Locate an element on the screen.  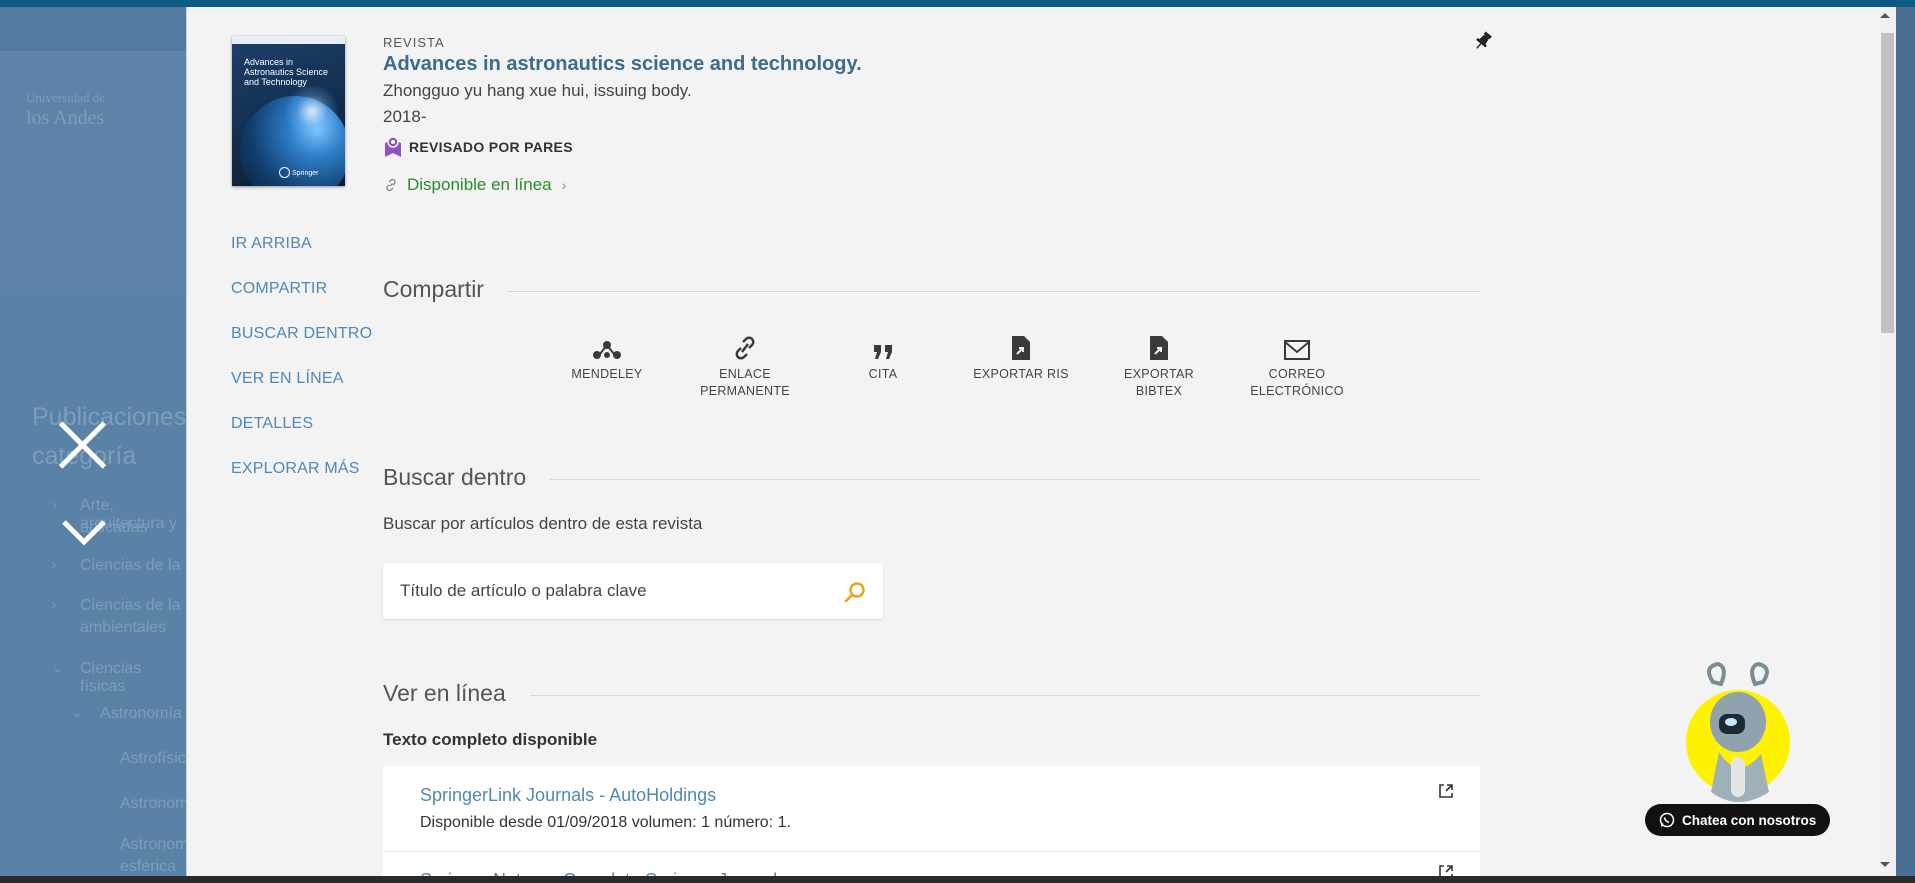
nav-search-within: BUSCAR DENTRO is located at coordinates (301, 346).